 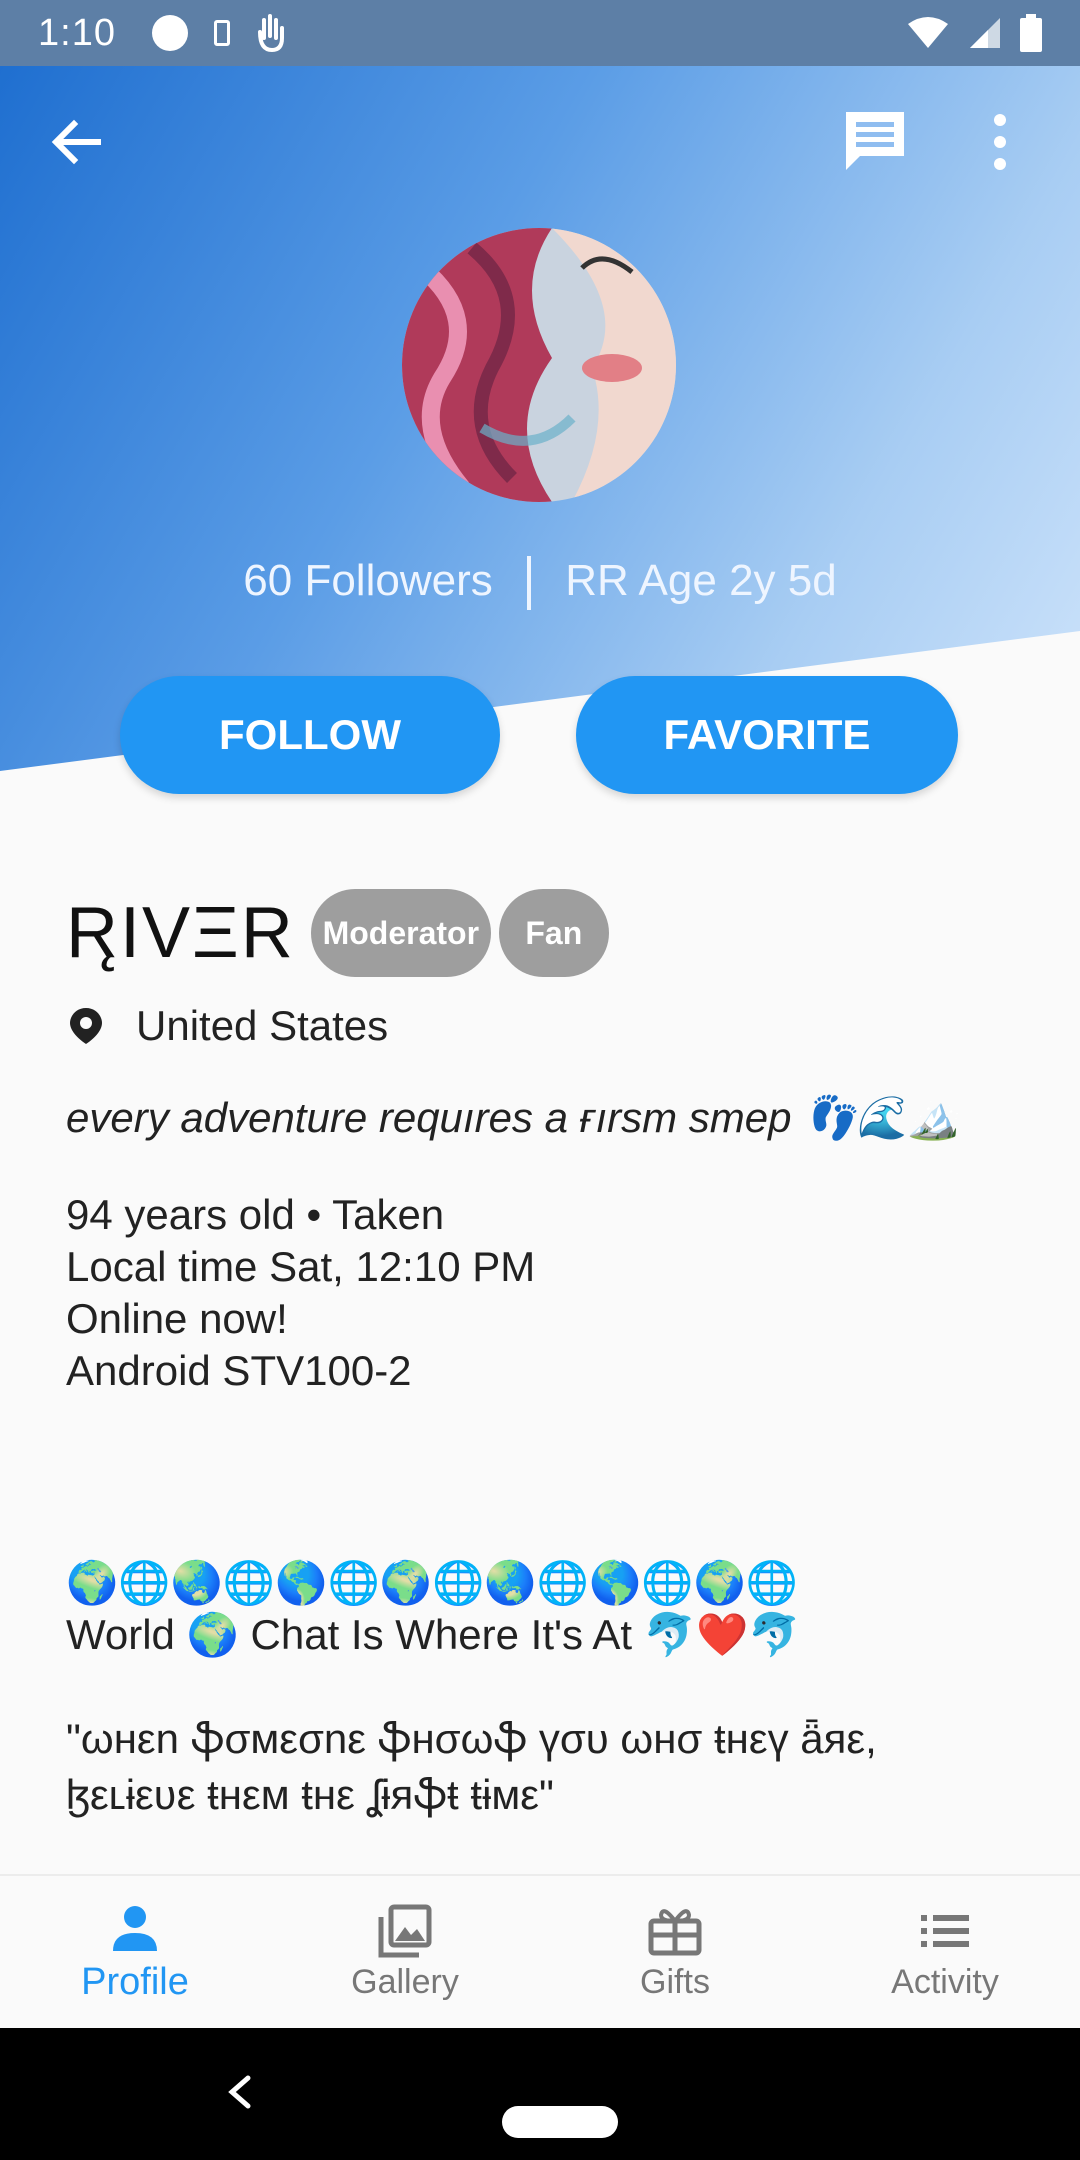 What do you see at coordinates (701, 580) in the screenshot?
I see `rr-age: RR Age 2y 5d` at bounding box center [701, 580].